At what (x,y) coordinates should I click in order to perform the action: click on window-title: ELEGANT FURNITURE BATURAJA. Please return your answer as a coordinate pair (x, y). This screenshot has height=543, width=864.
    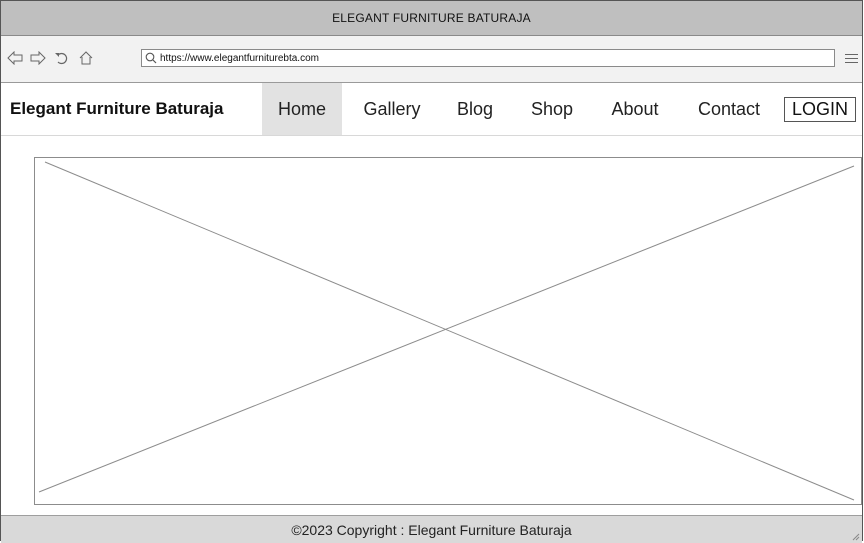
    Looking at the image, I should click on (431, 18).